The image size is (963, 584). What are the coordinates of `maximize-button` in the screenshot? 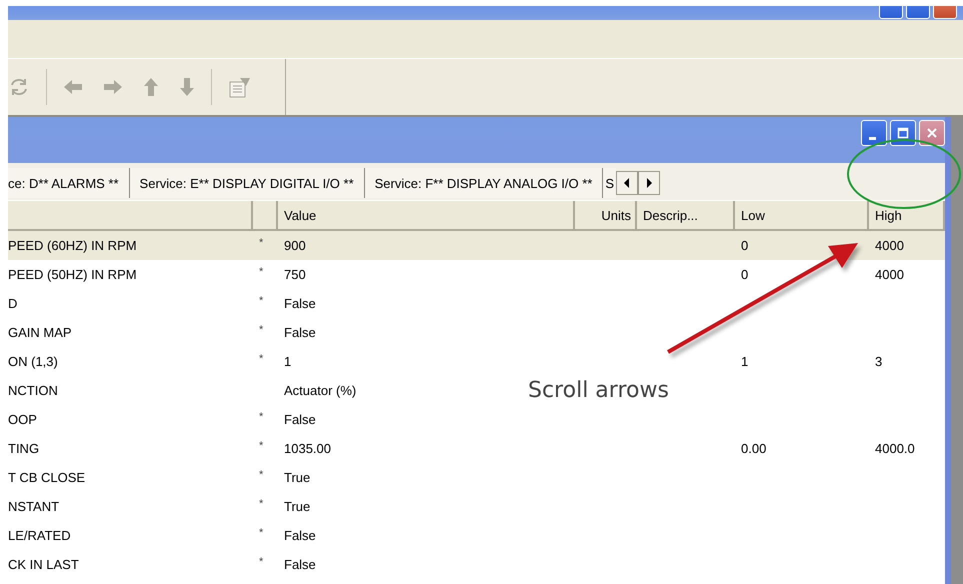 It's located at (903, 133).